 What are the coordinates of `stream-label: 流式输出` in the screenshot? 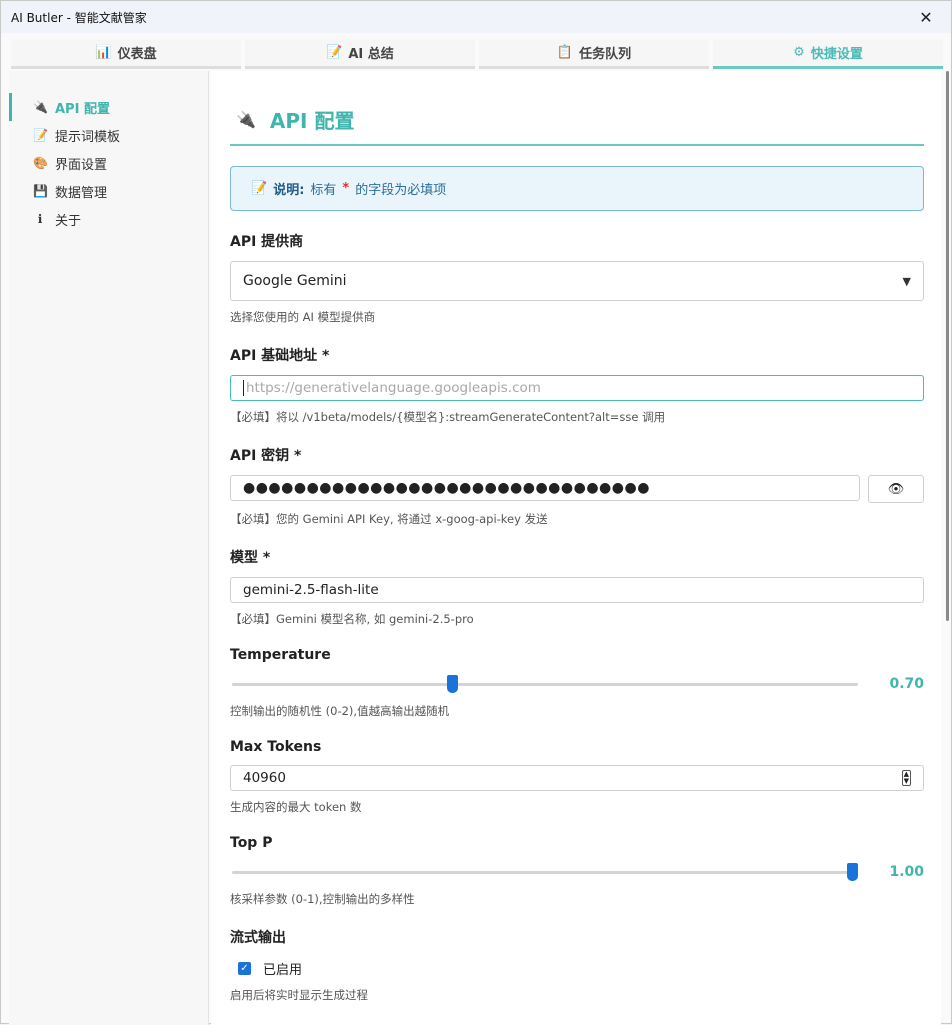 It's located at (258, 938).